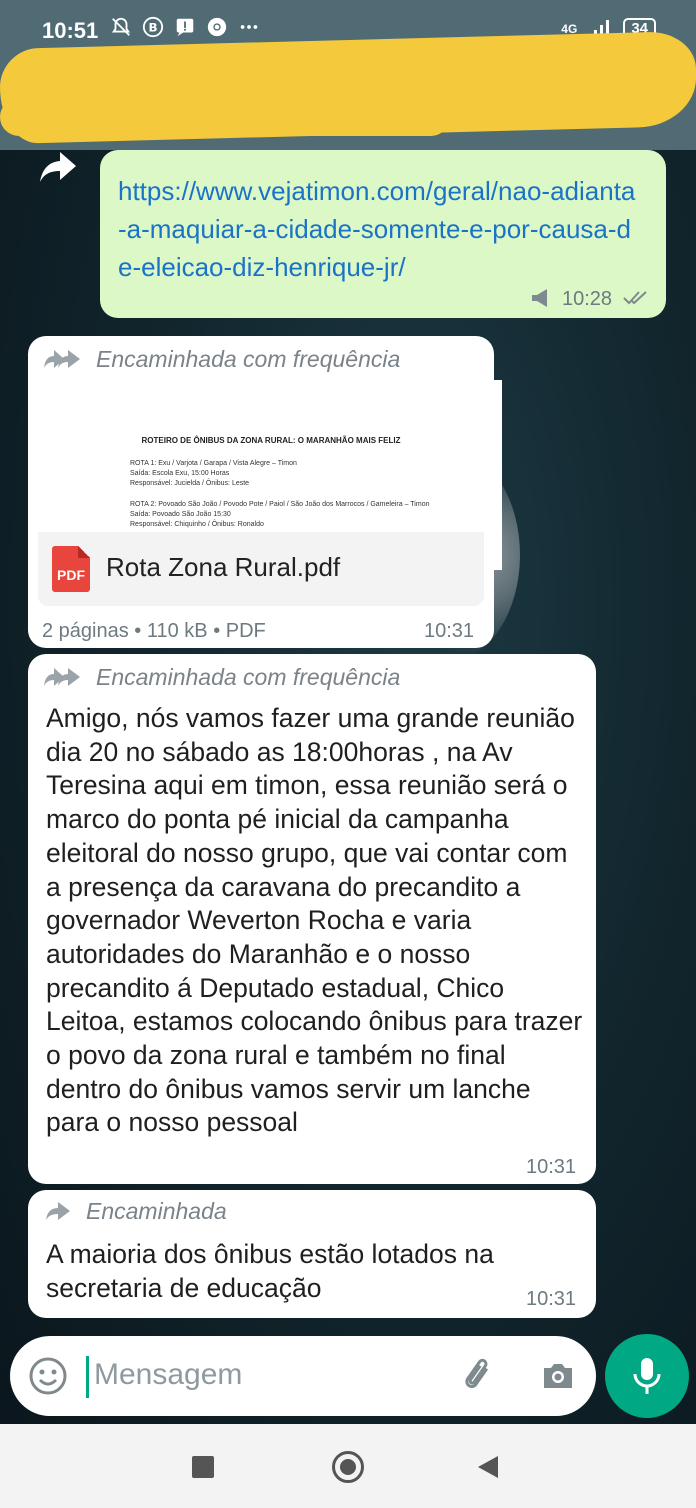  I want to click on recents-button, so click(203, 1467).